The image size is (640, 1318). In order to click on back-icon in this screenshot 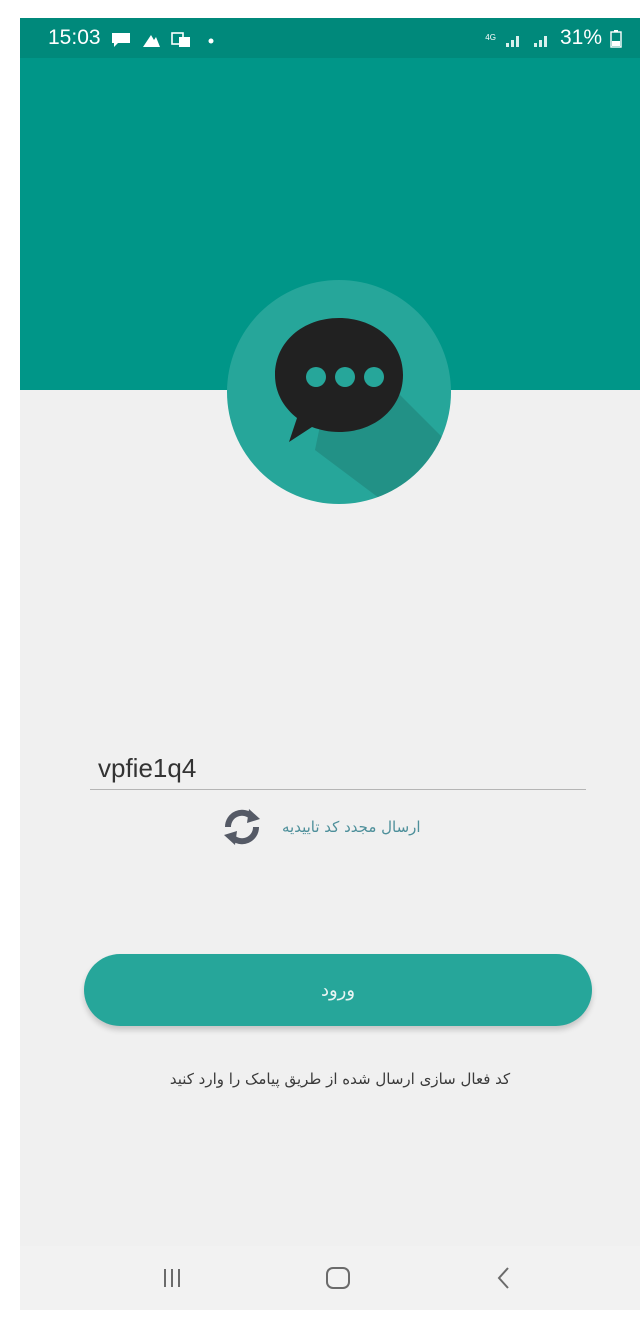, I will do `click(503, 1278)`.